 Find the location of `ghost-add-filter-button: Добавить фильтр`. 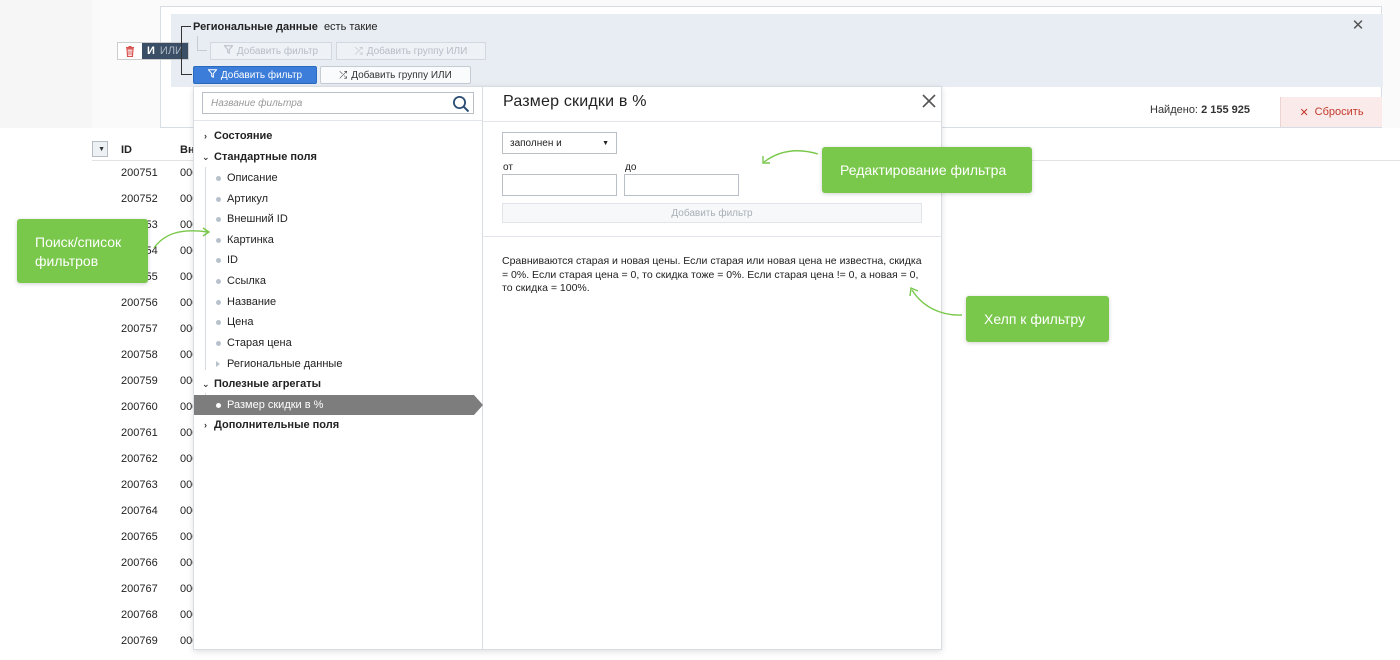

ghost-add-filter-button: Добавить фильтр is located at coordinates (271, 51).